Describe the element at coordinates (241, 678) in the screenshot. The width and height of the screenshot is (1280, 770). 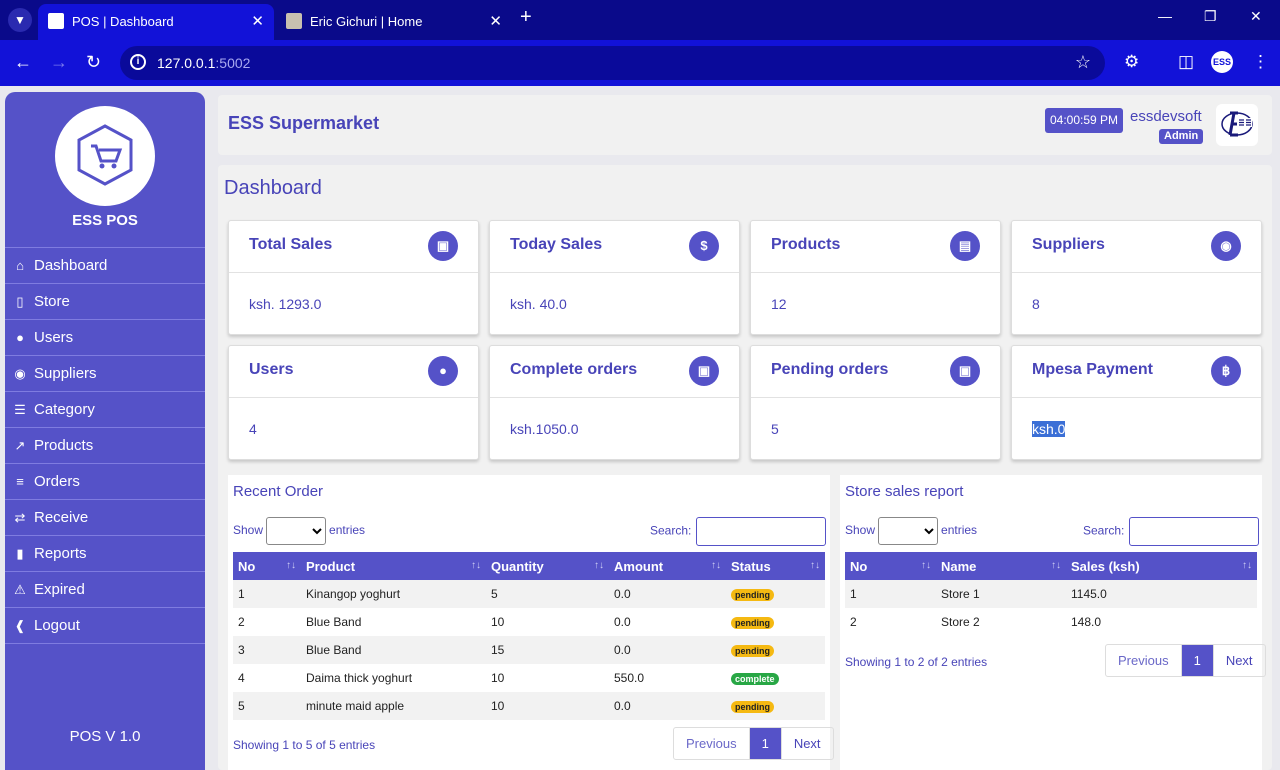
I see `cell-no: 4` at that location.